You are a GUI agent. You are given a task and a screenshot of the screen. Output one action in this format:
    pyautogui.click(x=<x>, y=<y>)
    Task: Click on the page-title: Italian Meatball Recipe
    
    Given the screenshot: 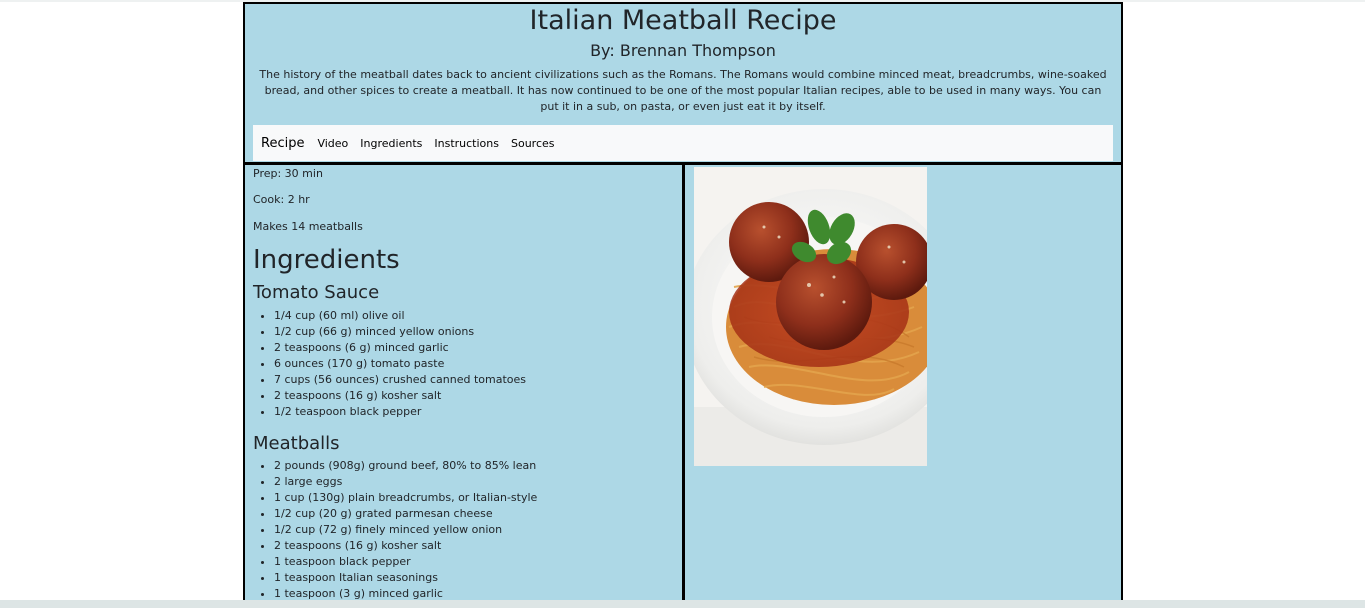 What is the action you would take?
    pyautogui.click(x=683, y=20)
    